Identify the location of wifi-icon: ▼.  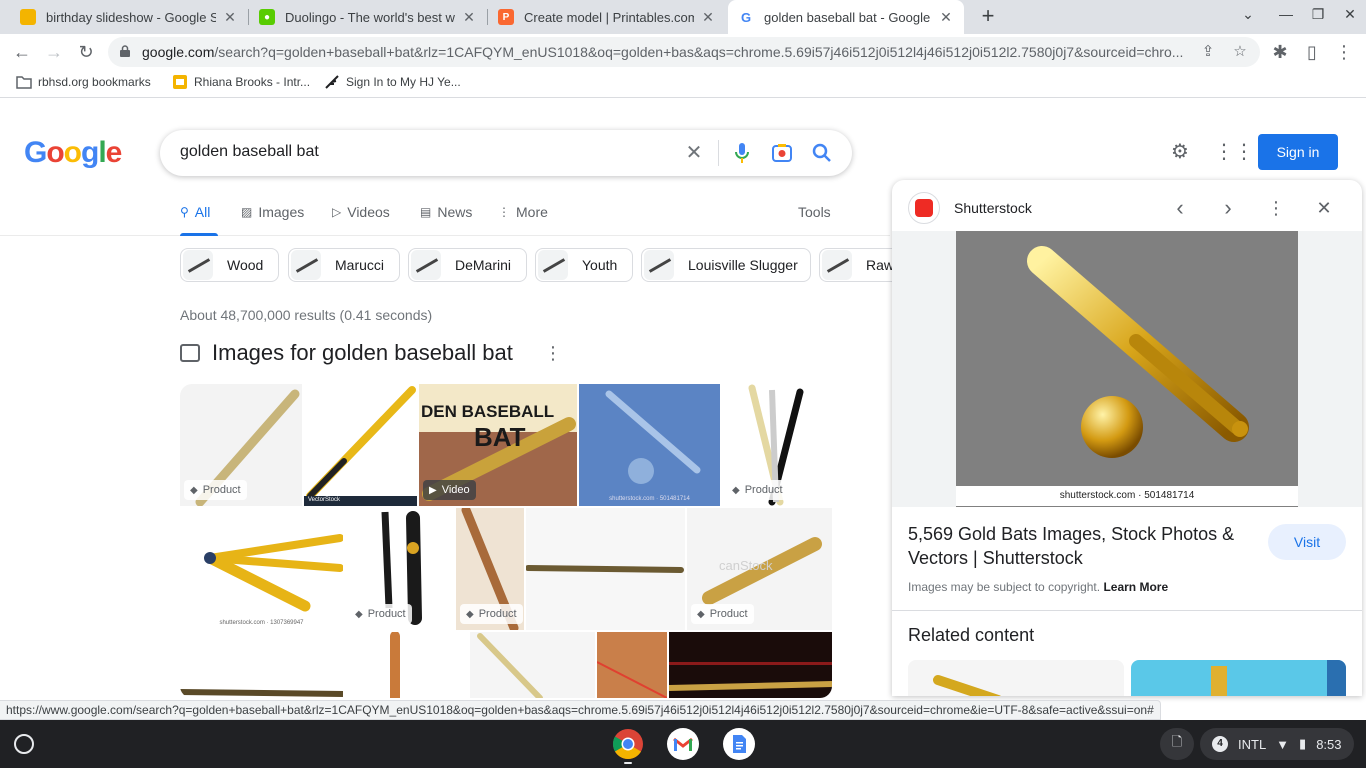
(1283, 744).